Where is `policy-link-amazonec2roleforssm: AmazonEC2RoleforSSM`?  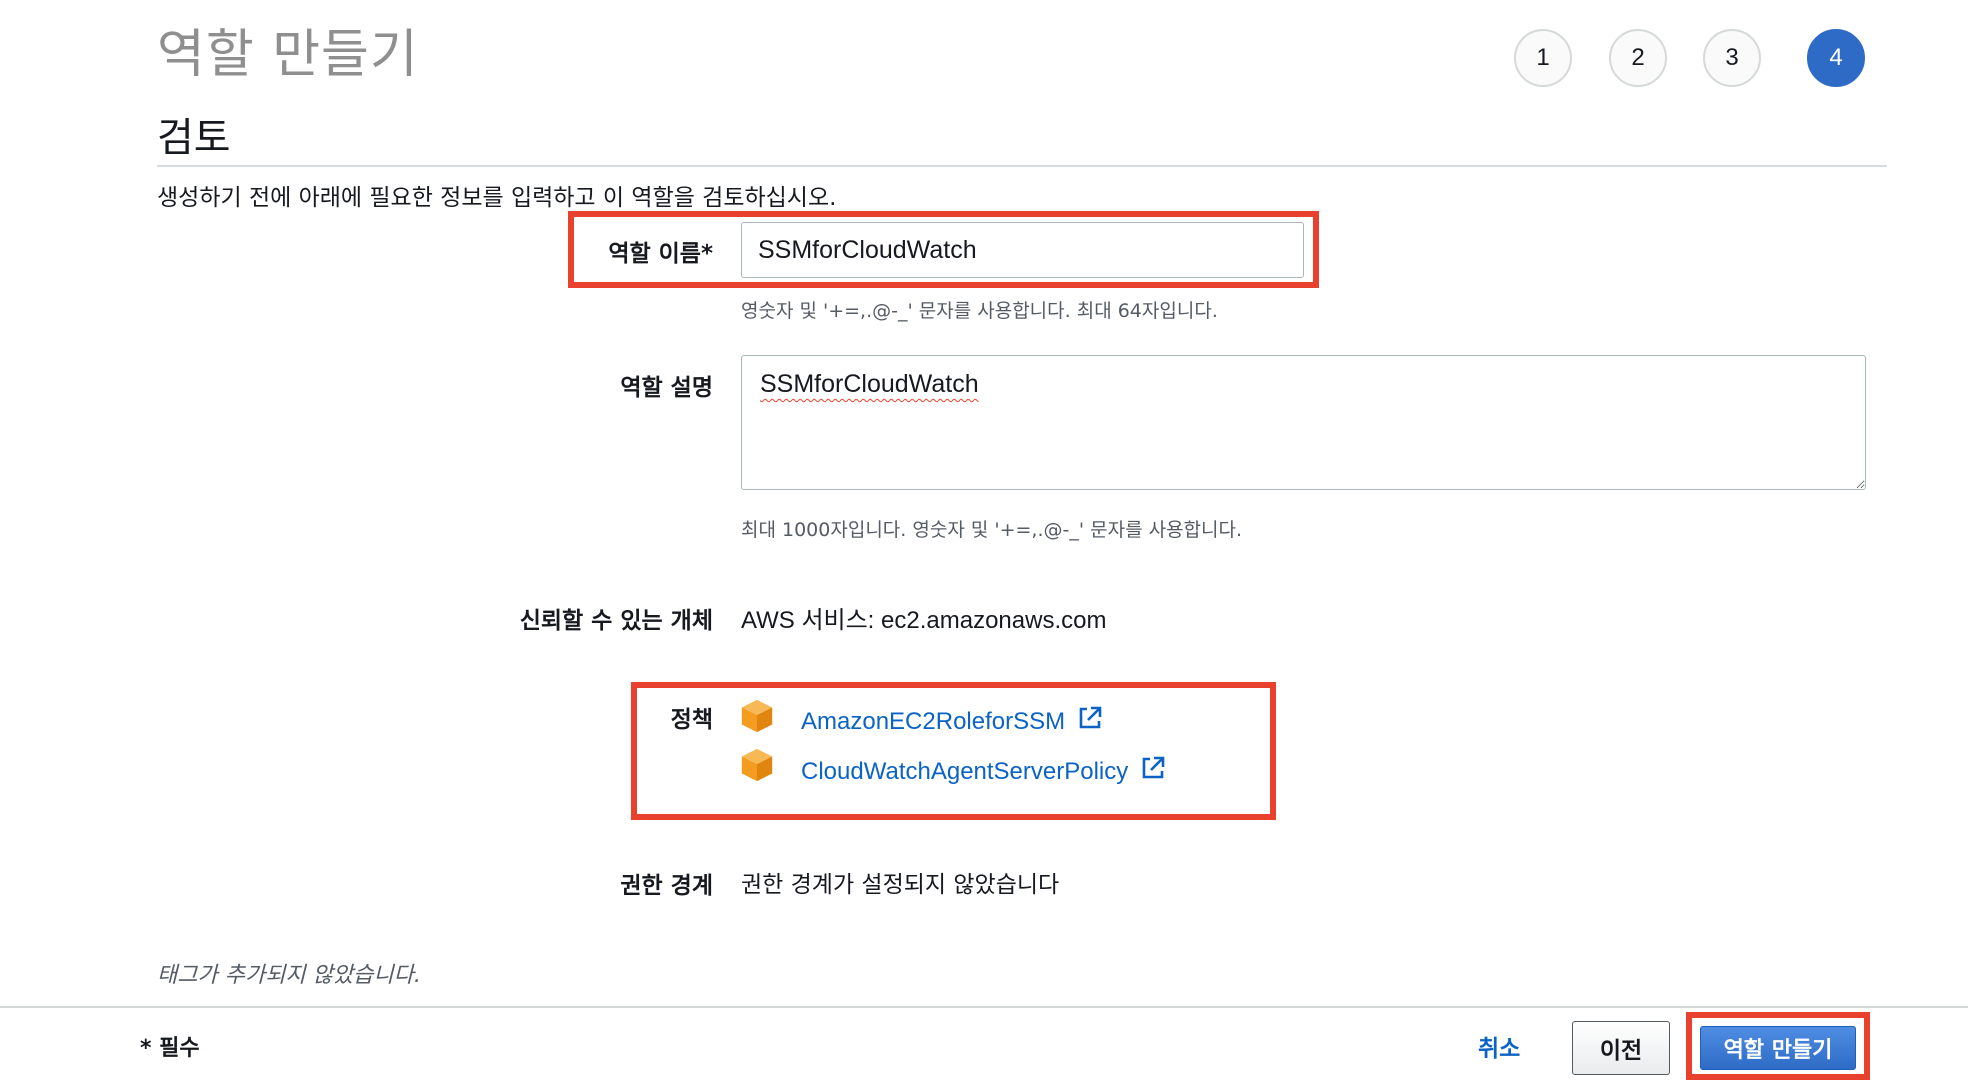 policy-link-amazonec2roleforssm: AmazonEC2RoleforSSM is located at coordinates (933, 721).